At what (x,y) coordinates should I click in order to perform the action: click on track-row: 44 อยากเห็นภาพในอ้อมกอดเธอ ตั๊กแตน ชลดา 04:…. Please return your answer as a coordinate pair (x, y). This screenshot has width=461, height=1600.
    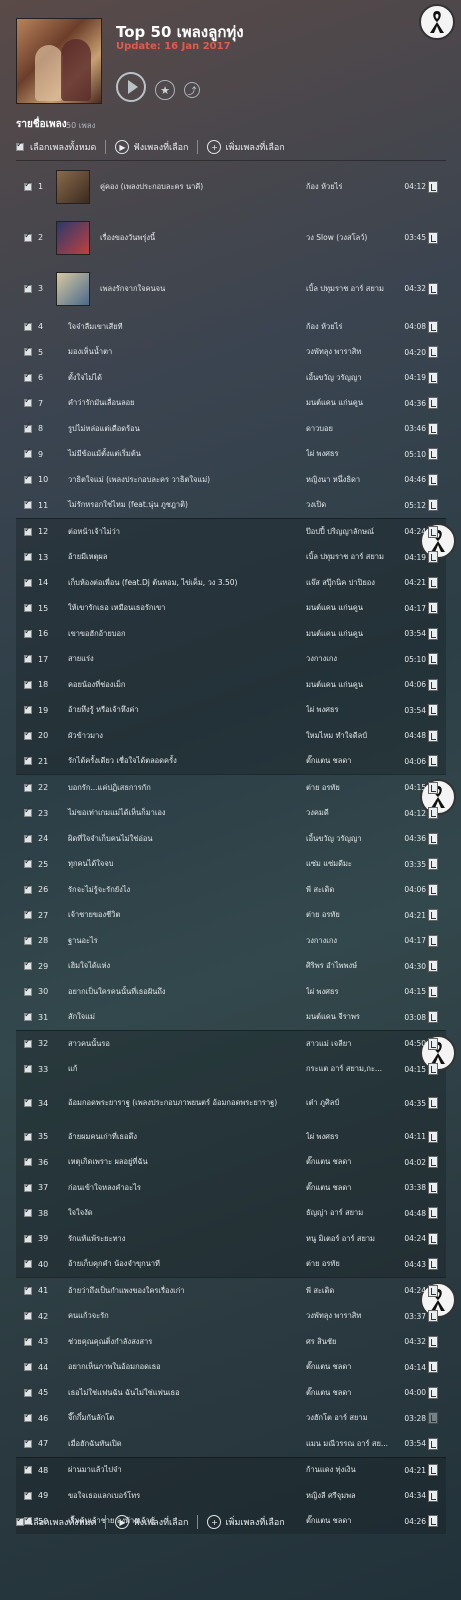
    Looking at the image, I should click on (231, 1368).